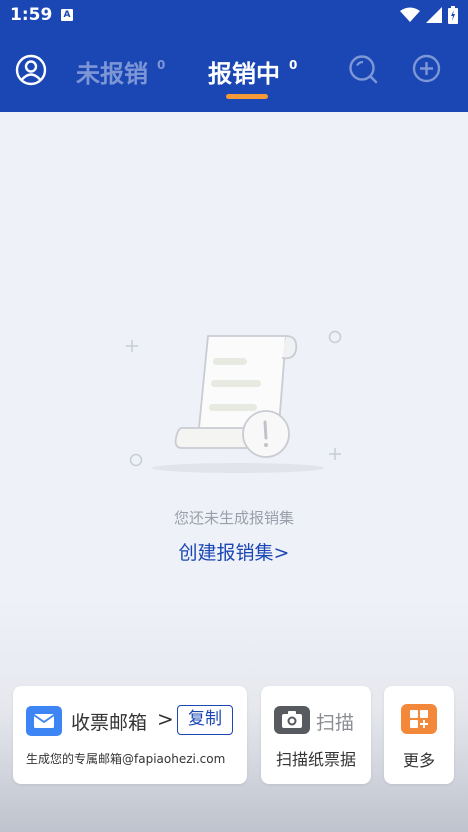 The height and width of the screenshot is (832, 468). What do you see at coordinates (130, 735) in the screenshot?
I see `invoice-mailbox-card: 收票邮箱 > 复制 生成您的专属邮箱@fapiaohezi.com` at bounding box center [130, 735].